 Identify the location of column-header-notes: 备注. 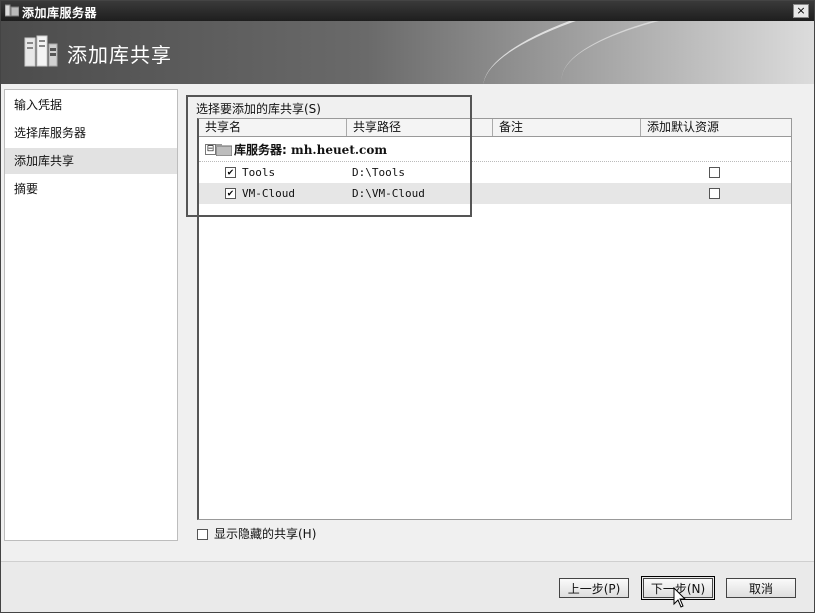
(567, 127).